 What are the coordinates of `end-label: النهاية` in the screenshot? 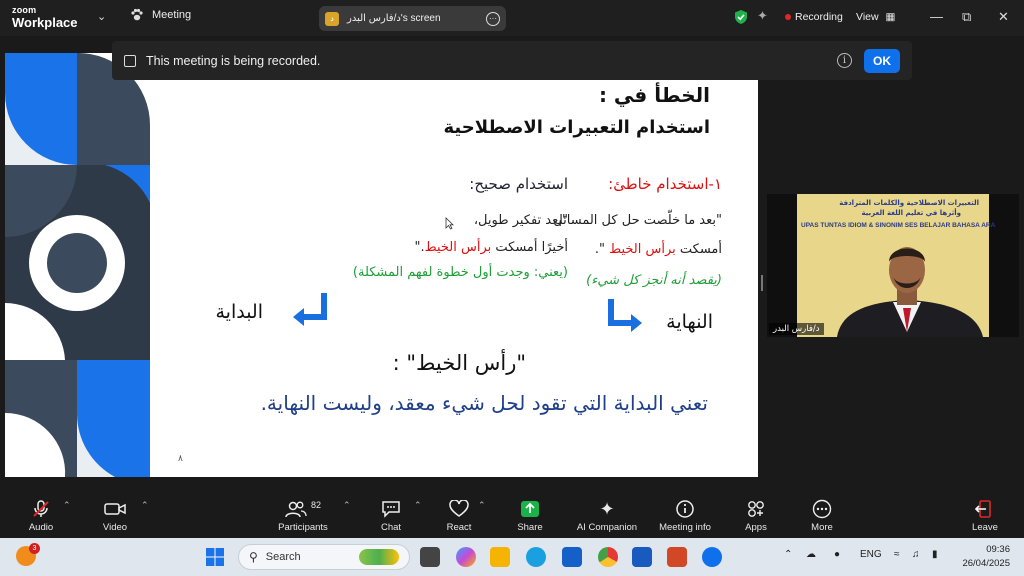 It's located at (689, 322).